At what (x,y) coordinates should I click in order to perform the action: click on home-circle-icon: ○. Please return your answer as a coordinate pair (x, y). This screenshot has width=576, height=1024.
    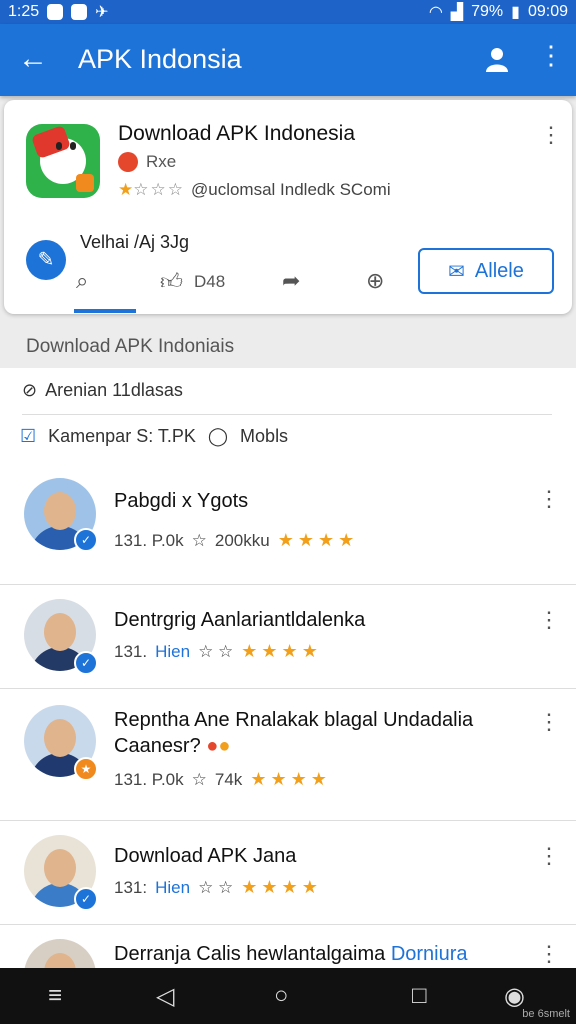
    Looking at the image, I should click on (281, 996).